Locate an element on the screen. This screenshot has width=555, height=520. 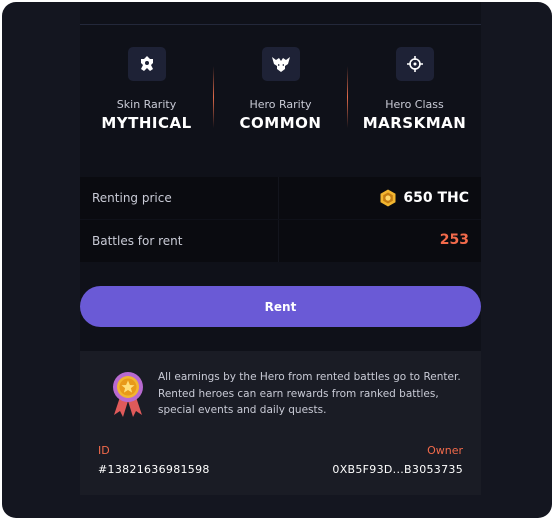
medal-icon is located at coordinates (128, 394).